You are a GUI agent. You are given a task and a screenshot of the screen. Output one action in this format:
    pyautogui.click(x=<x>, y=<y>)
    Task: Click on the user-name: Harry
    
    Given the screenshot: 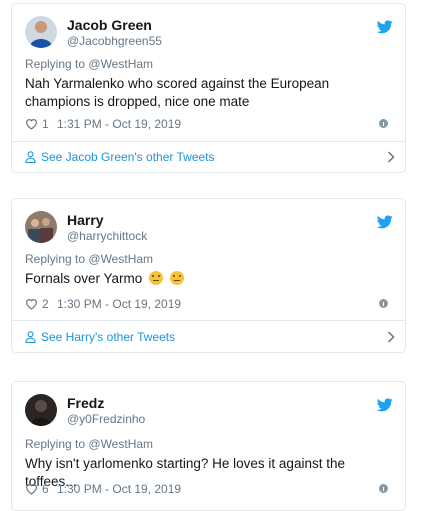 What is the action you would take?
    pyautogui.click(x=85, y=220)
    